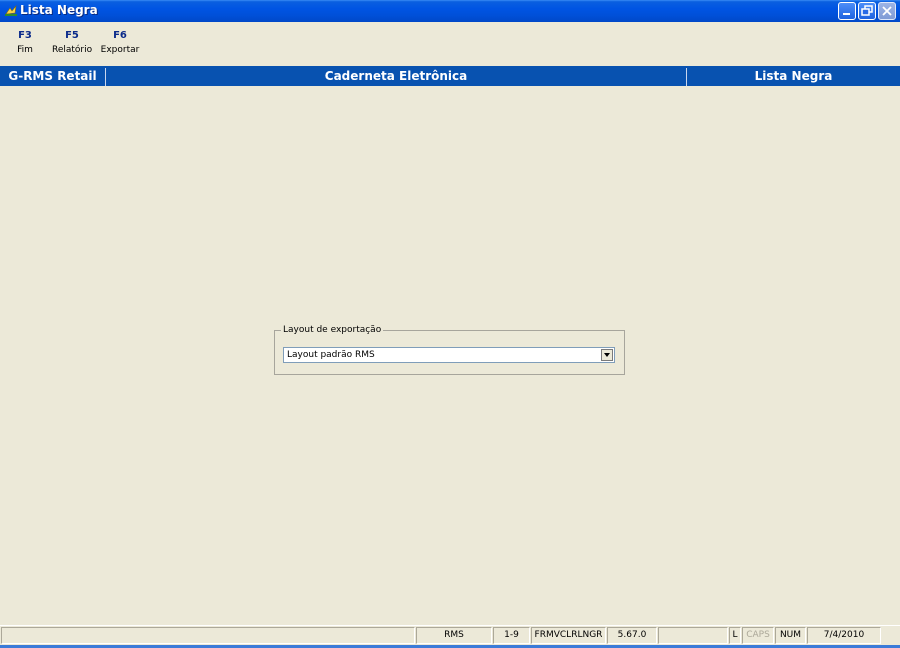  What do you see at coordinates (846, 14) in the screenshot?
I see `minimize-icon` at bounding box center [846, 14].